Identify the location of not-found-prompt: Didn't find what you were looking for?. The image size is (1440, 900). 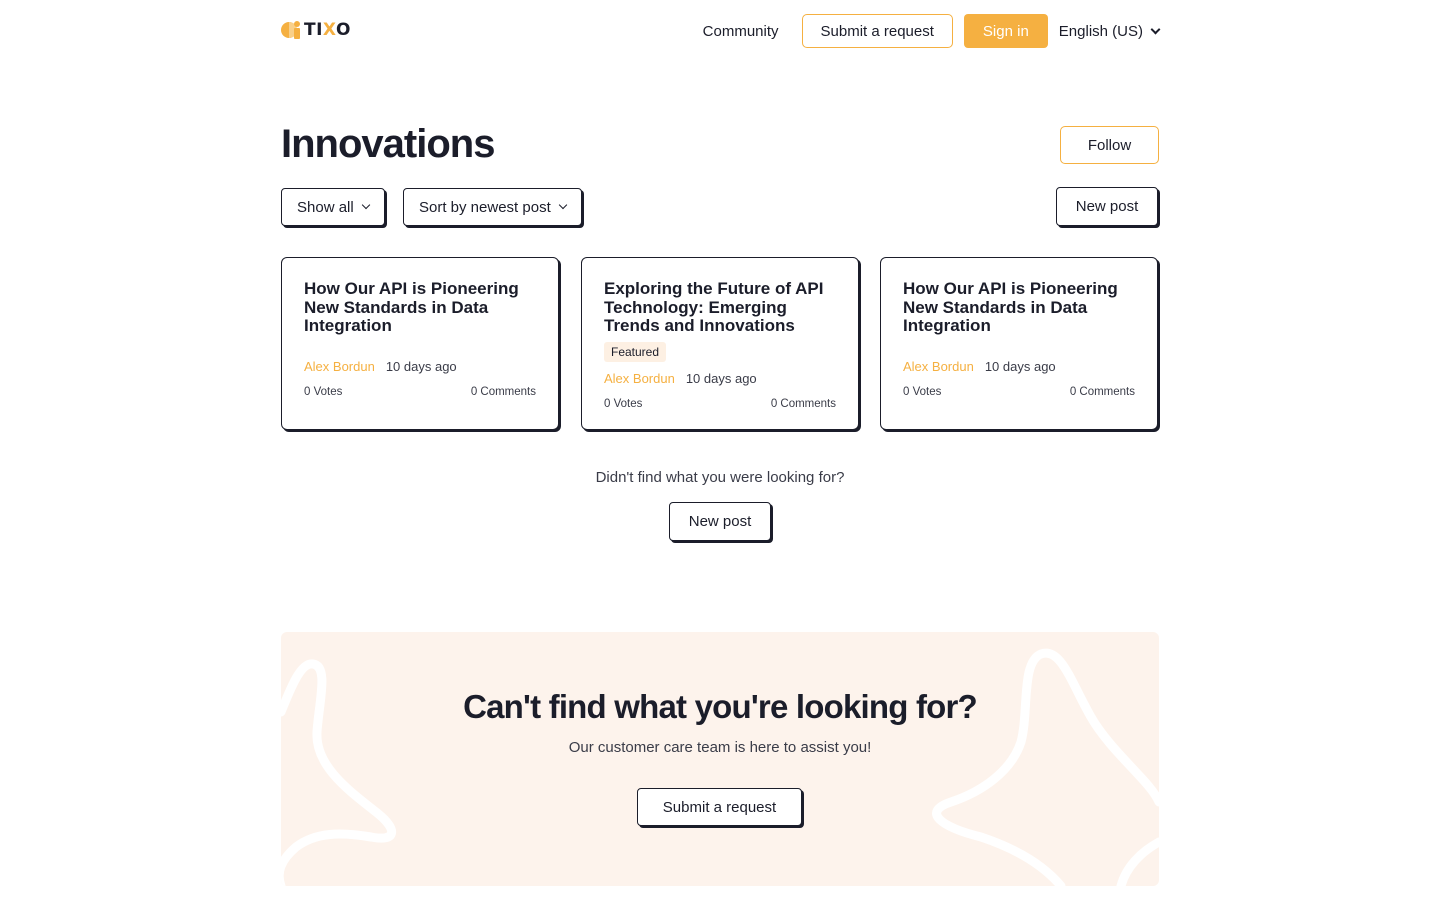
(720, 477).